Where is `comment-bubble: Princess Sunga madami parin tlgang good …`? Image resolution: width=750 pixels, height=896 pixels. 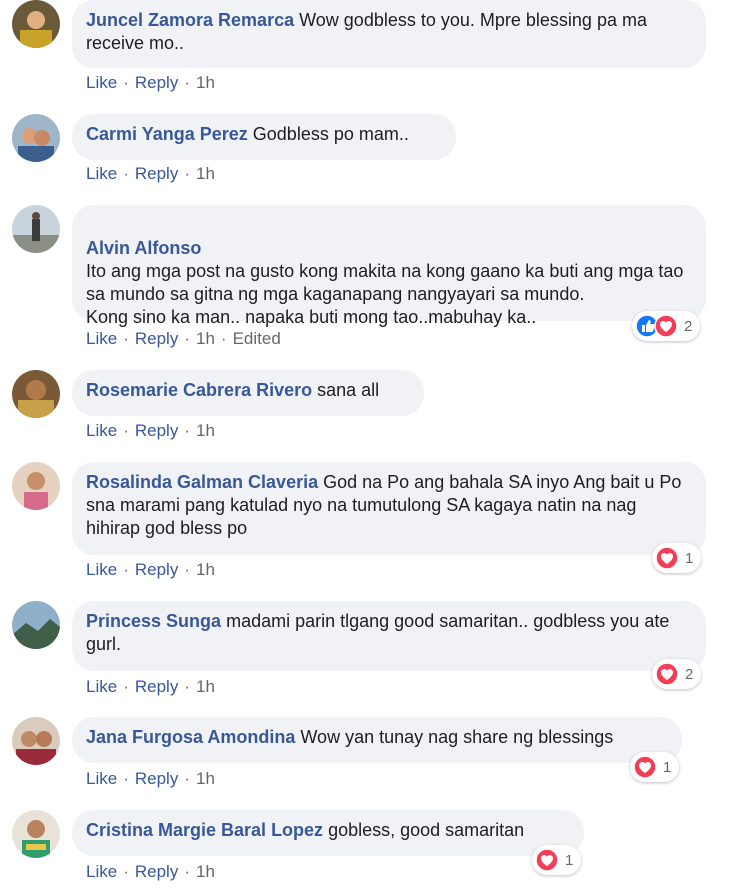
comment-bubble: Princess Sunga madami parin tlgang good … is located at coordinates (389, 636).